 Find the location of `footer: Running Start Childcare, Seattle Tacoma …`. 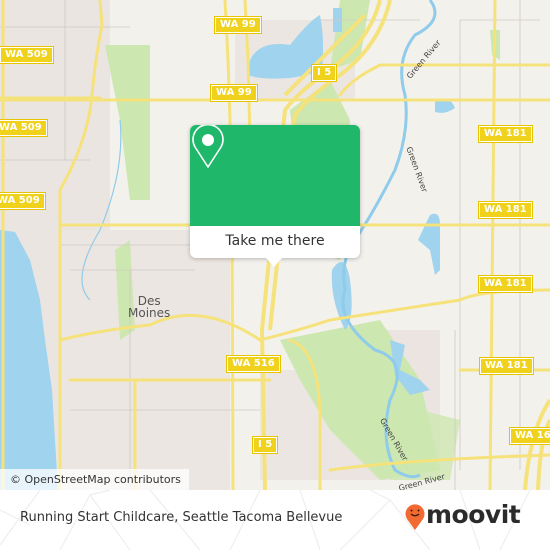

footer: Running Start Childcare, Seattle Tacoma … is located at coordinates (275, 520).